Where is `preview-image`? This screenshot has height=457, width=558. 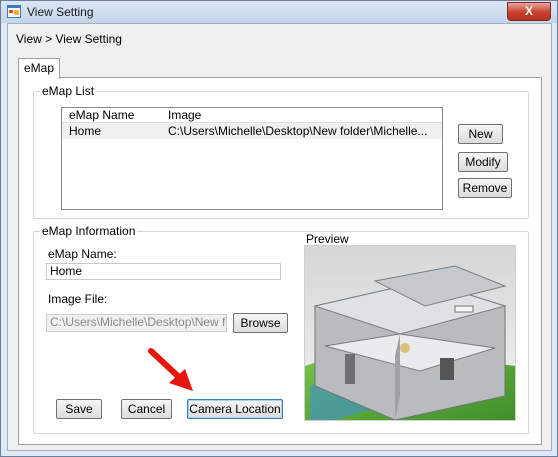
preview-image is located at coordinates (410, 333).